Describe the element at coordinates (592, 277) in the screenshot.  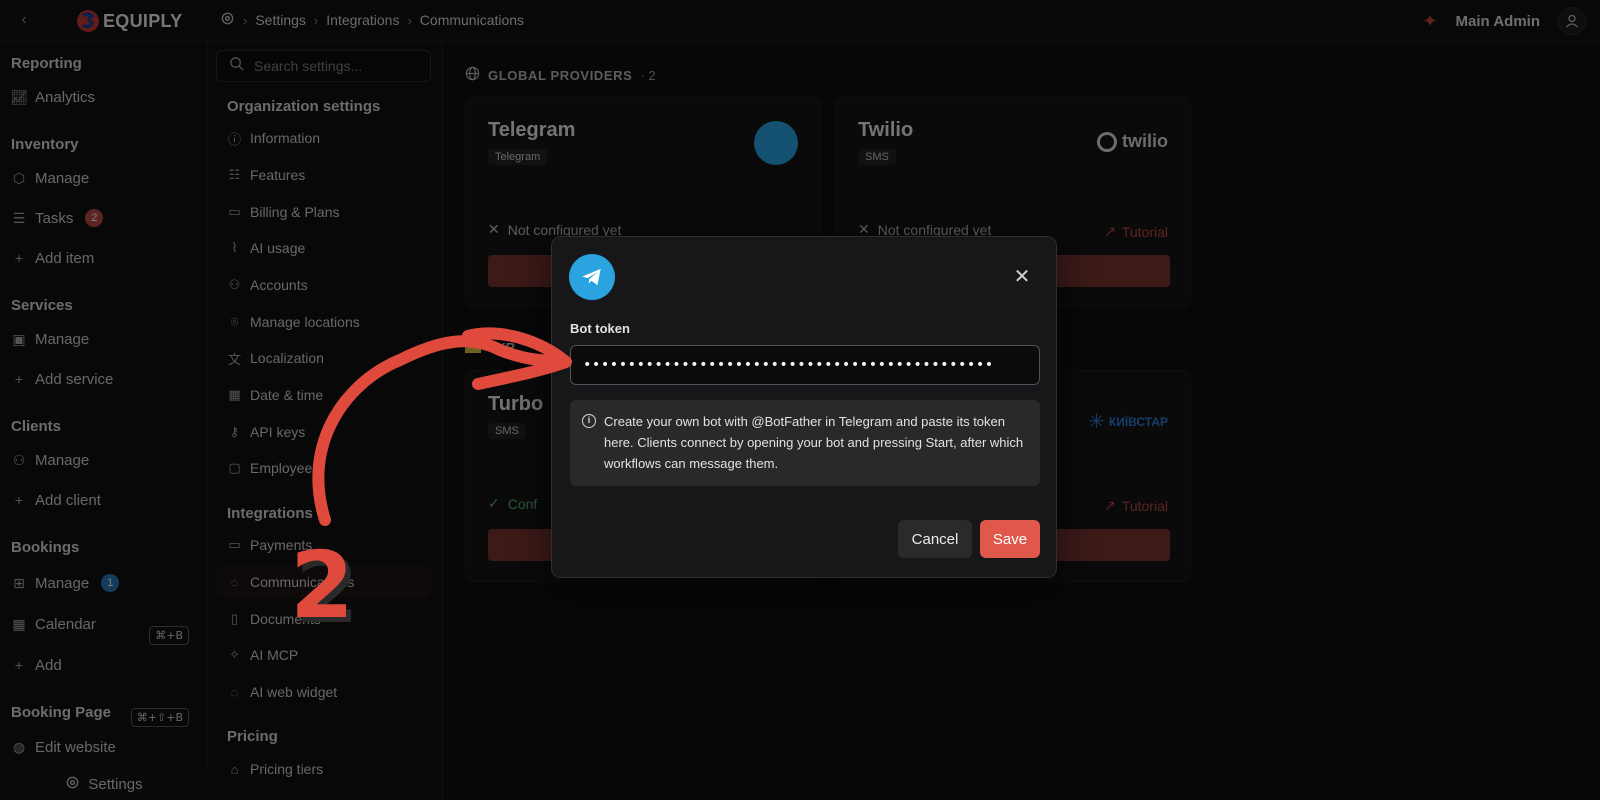
I see `telegram-icon` at that location.